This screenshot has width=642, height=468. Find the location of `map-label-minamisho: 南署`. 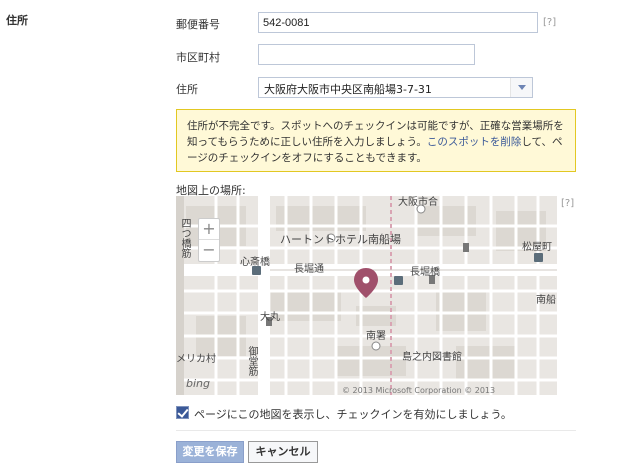

map-label-minamisho: 南署 is located at coordinates (376, 336).